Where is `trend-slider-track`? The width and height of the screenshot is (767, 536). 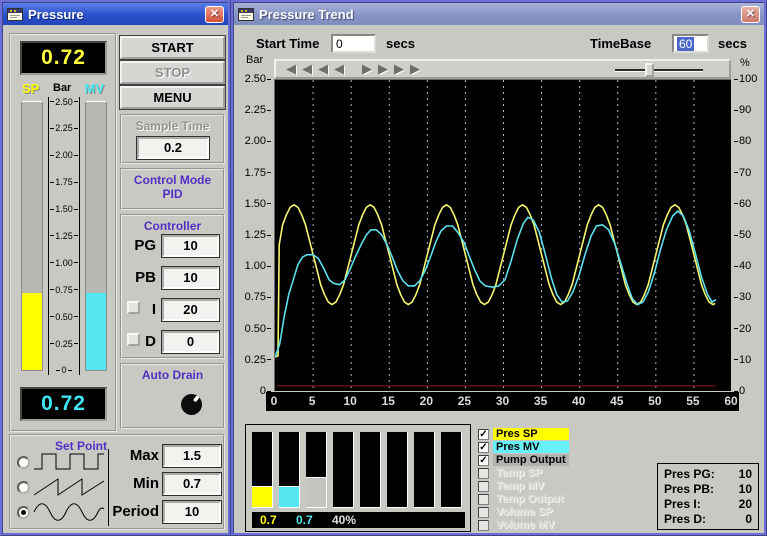
trend-slider-track is located at coordinates (659, 70).